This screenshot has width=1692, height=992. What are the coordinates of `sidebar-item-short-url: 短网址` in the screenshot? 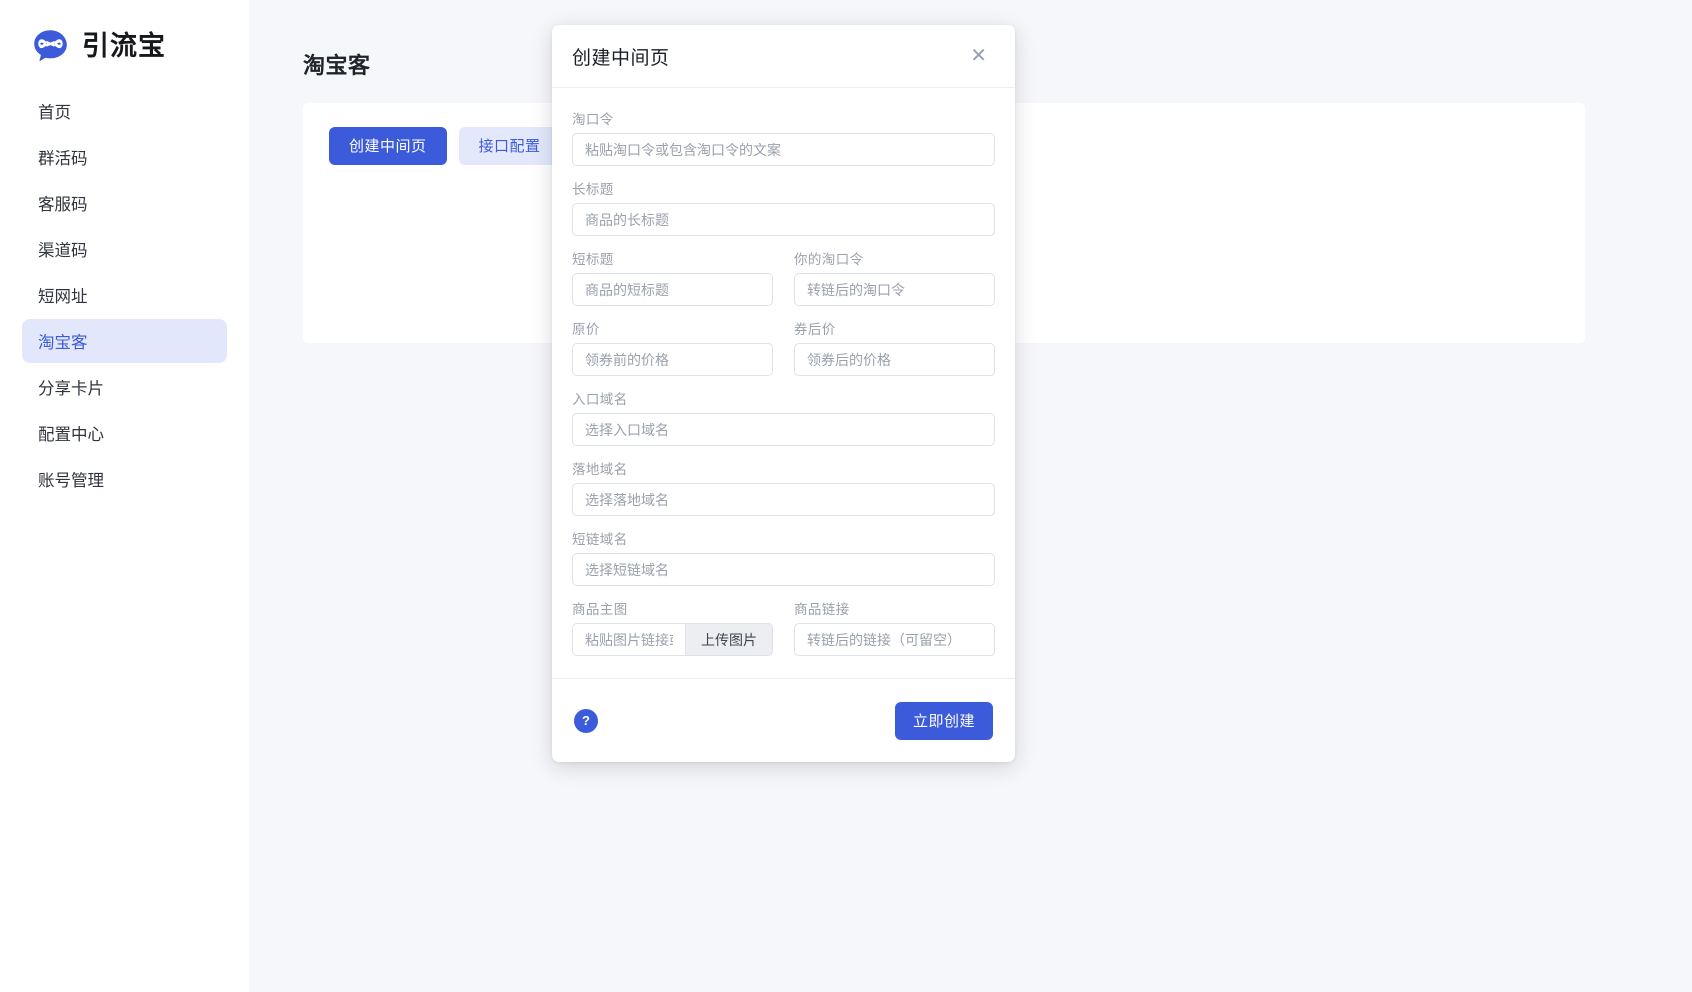 It's located at (124, 295).